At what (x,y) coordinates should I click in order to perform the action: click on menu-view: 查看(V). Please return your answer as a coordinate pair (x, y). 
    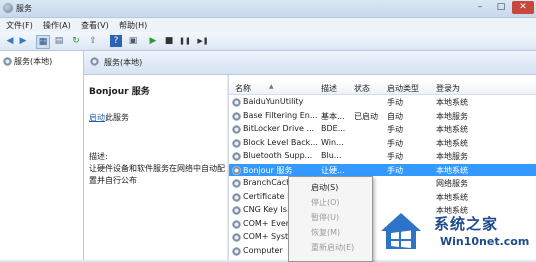
    Looking at the image, I should click on (95, 25).